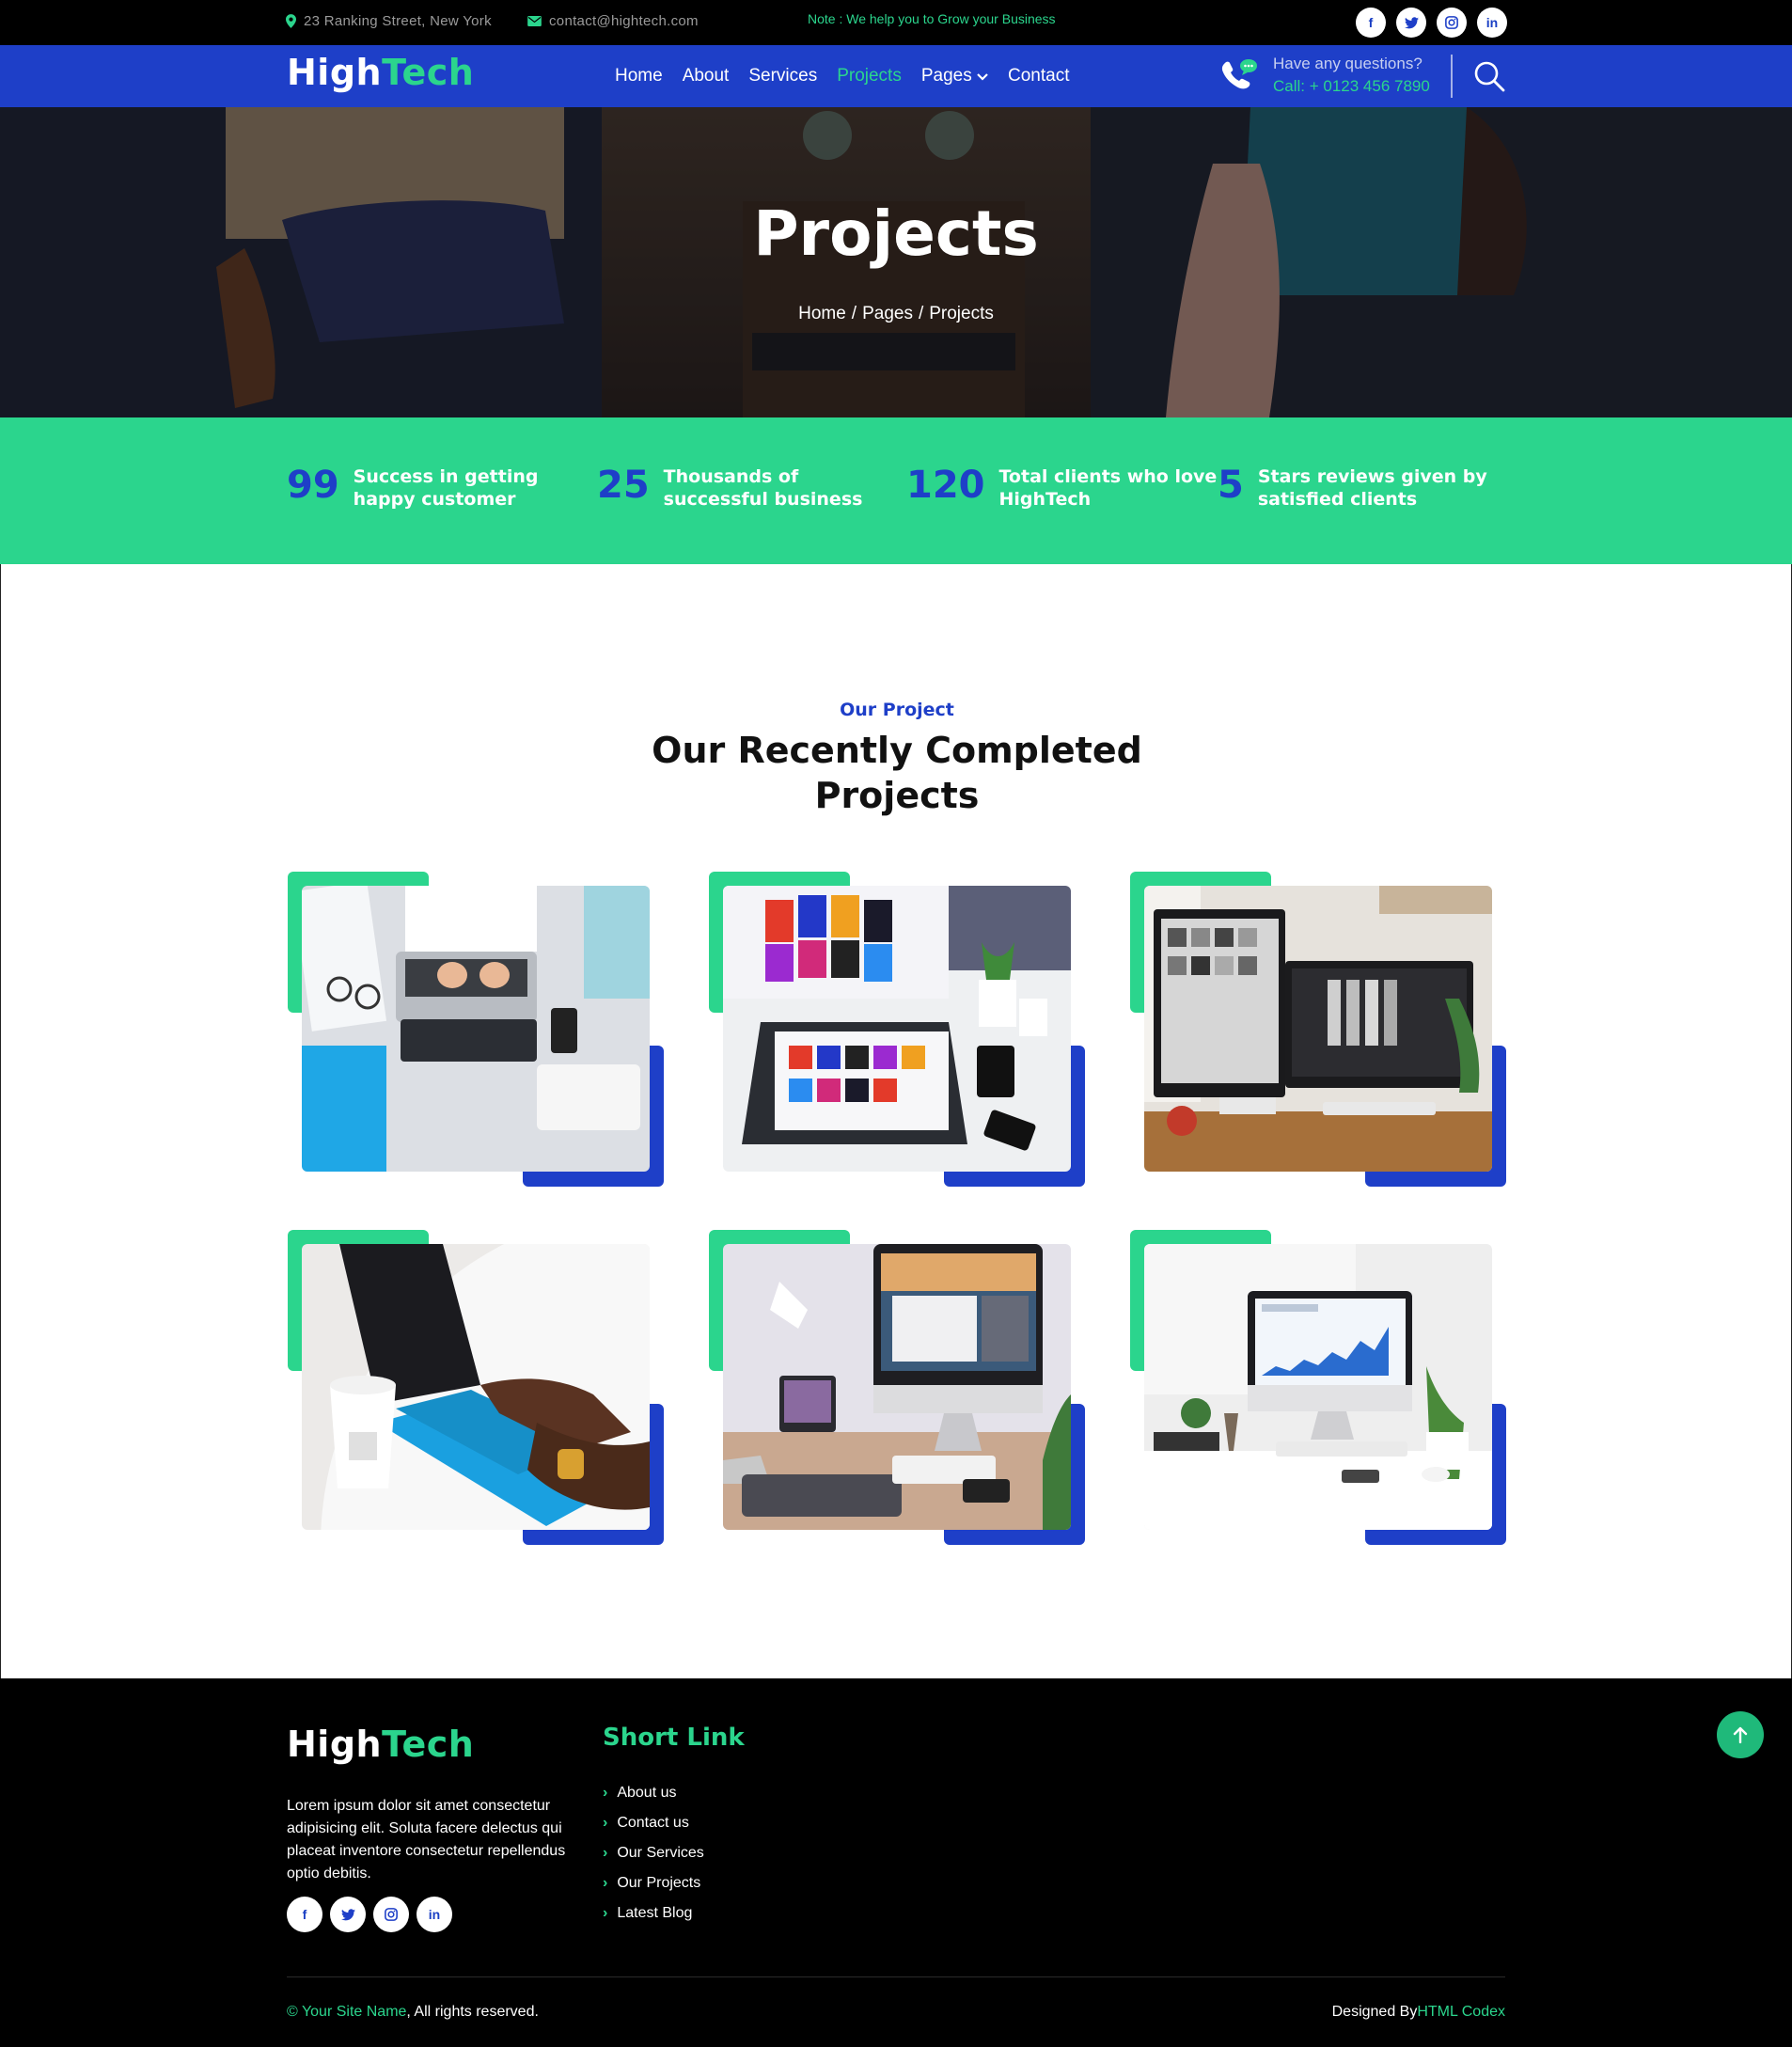 The image size is (1792, 2047). I want to click on page-title: Projects, so click(896, 233).